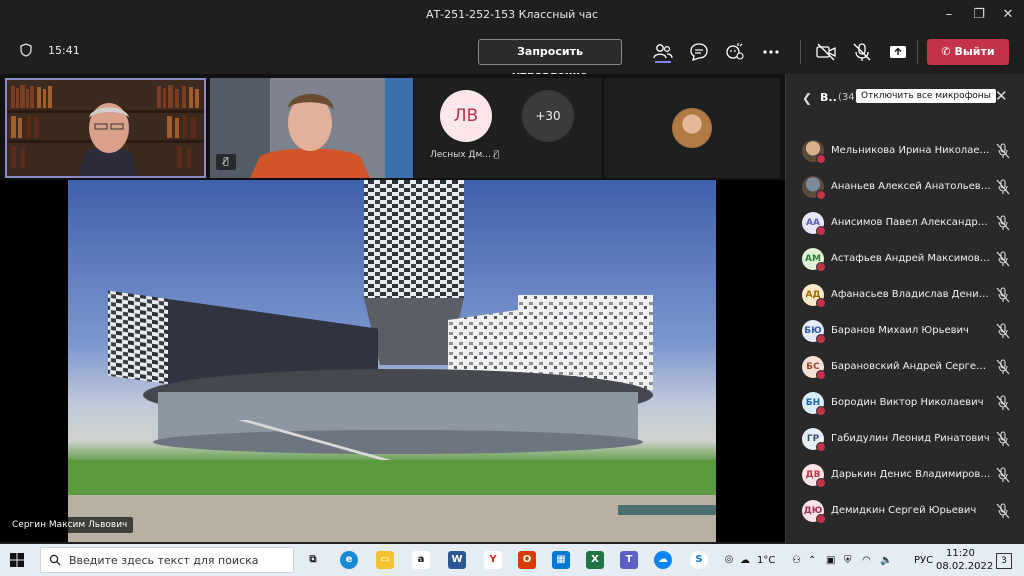 The image size is (1024, 576). What do you see at coordinates (1001, 96) in the screenshot?
I see `close-panel-icon: ✕` at bounding box center [1001, 96].